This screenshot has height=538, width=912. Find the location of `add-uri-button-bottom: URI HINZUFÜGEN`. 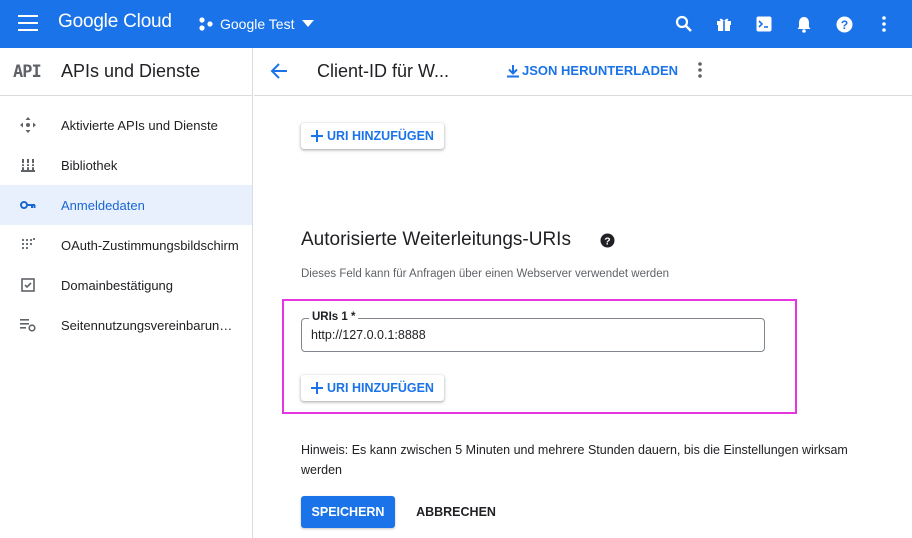

add-uri-button-bottom: URI HINZUFÜGEN is located at coordinates (372, 388).